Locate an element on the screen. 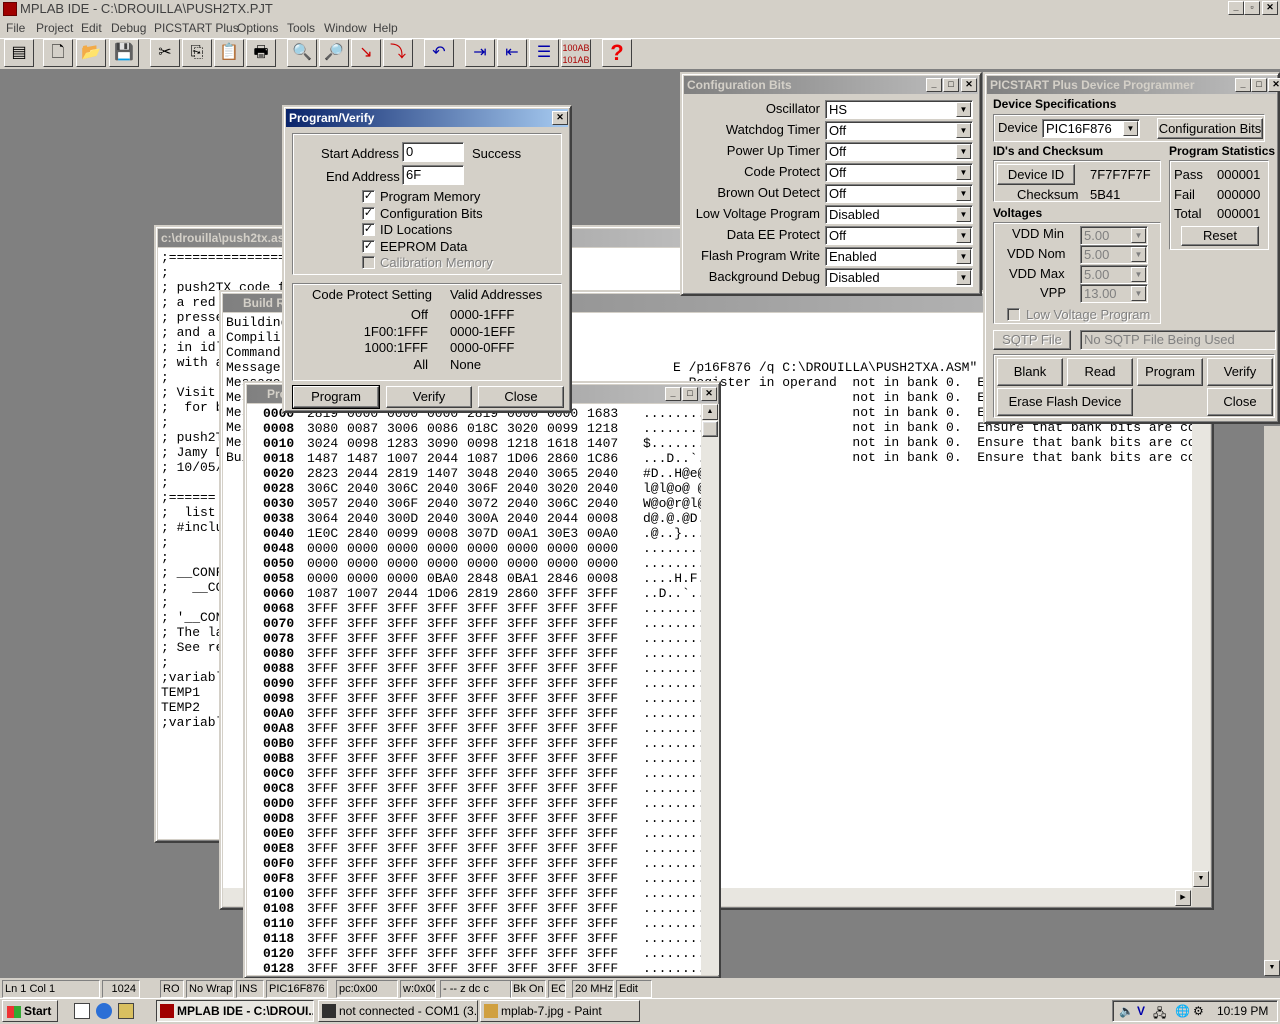  build-scroll-down-icon: ▼ is located at coordinates (1201, 879).